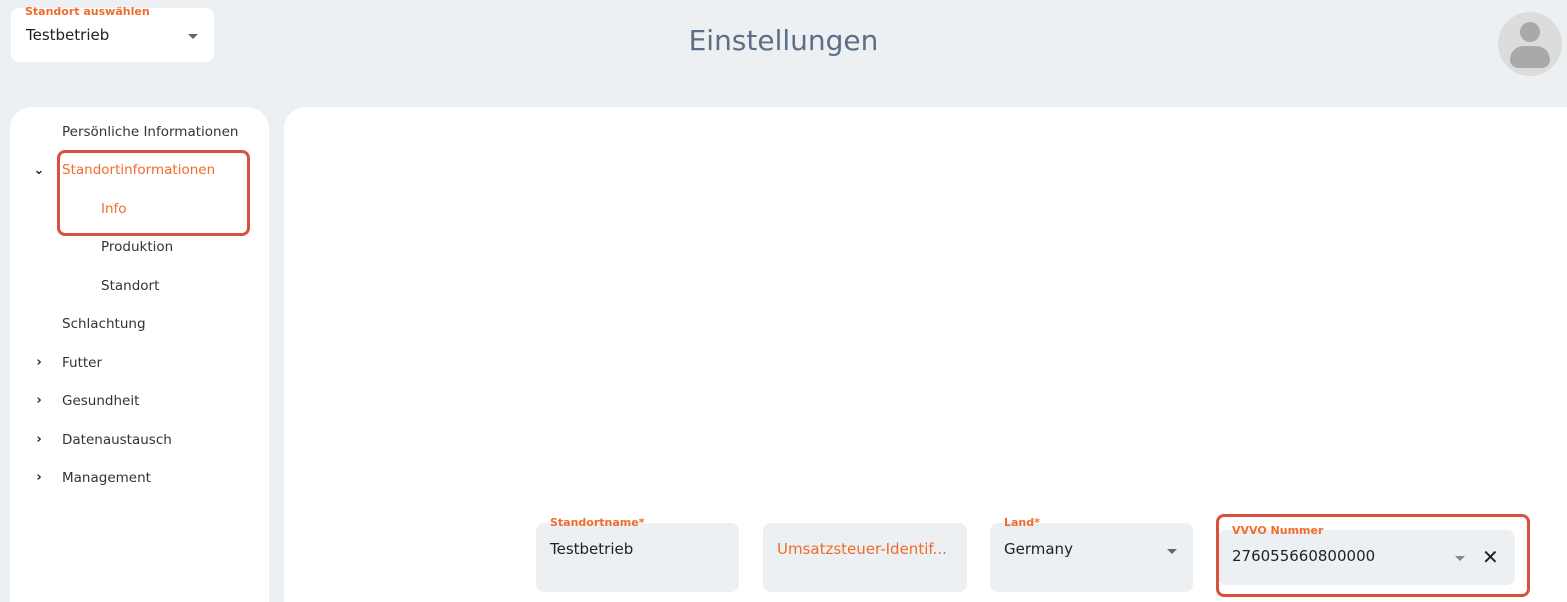  I want to click on sidebar-item-produktion: Produktion, so click(137, 247).